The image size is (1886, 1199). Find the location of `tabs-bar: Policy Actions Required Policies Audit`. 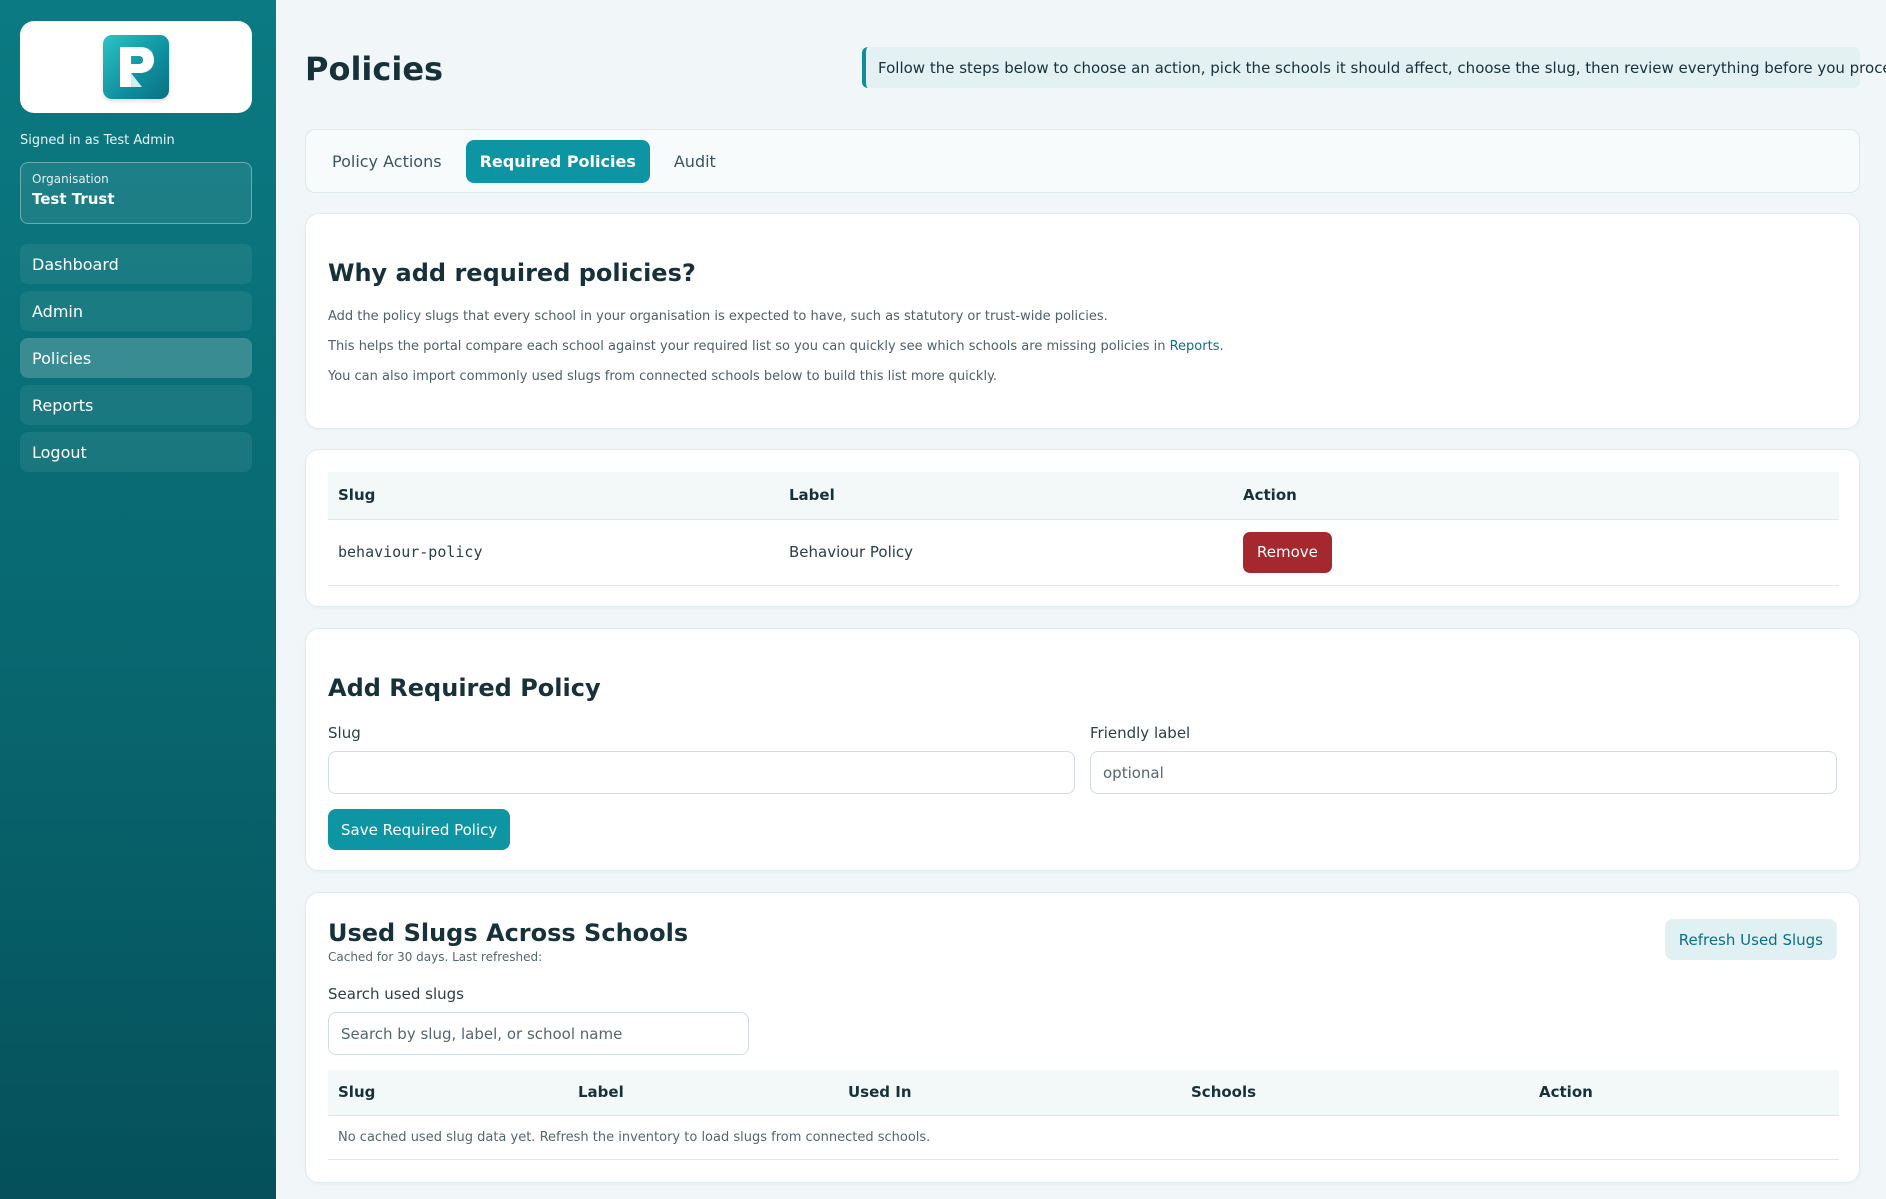

tabs-bar: Policy Actions Required Policies Audit is located at coordinates (1082, 161).